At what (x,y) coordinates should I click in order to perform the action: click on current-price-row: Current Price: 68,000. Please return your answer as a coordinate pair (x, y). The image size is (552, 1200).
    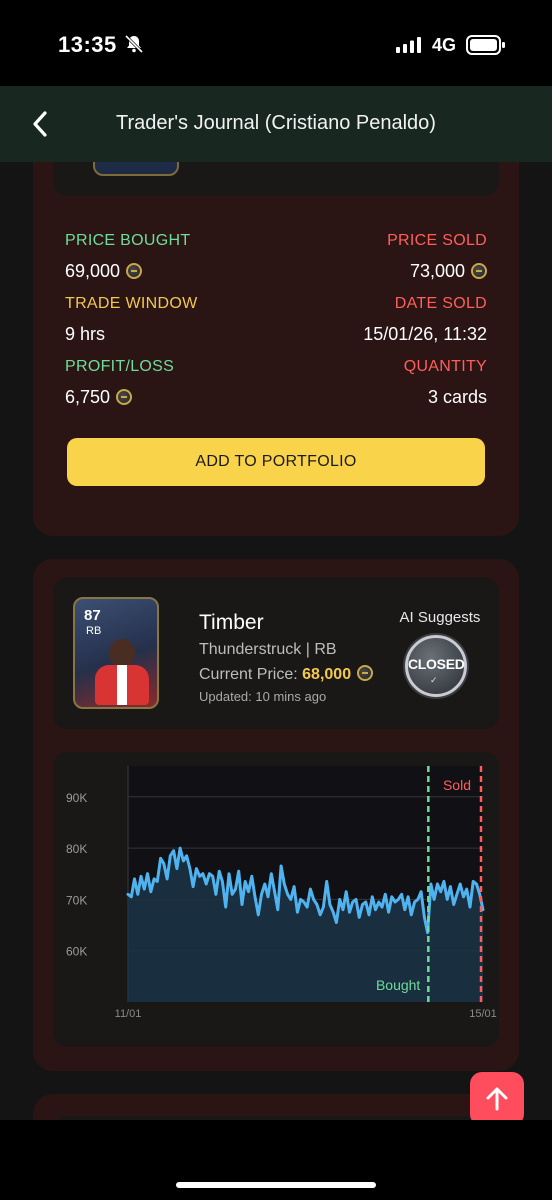
    Looking at the image, I should click on (286, 674).